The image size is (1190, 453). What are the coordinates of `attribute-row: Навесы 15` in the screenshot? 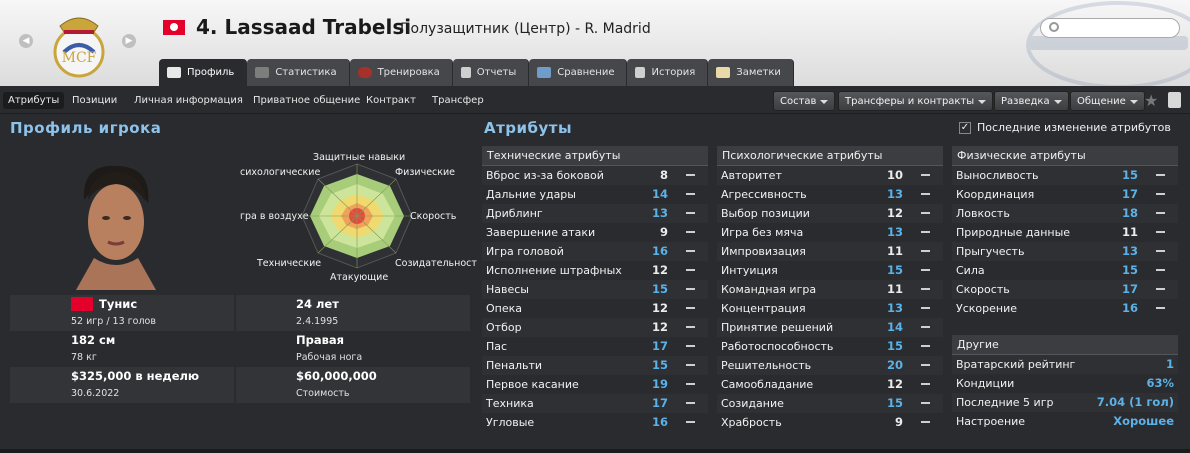 It's located at (595, 289).